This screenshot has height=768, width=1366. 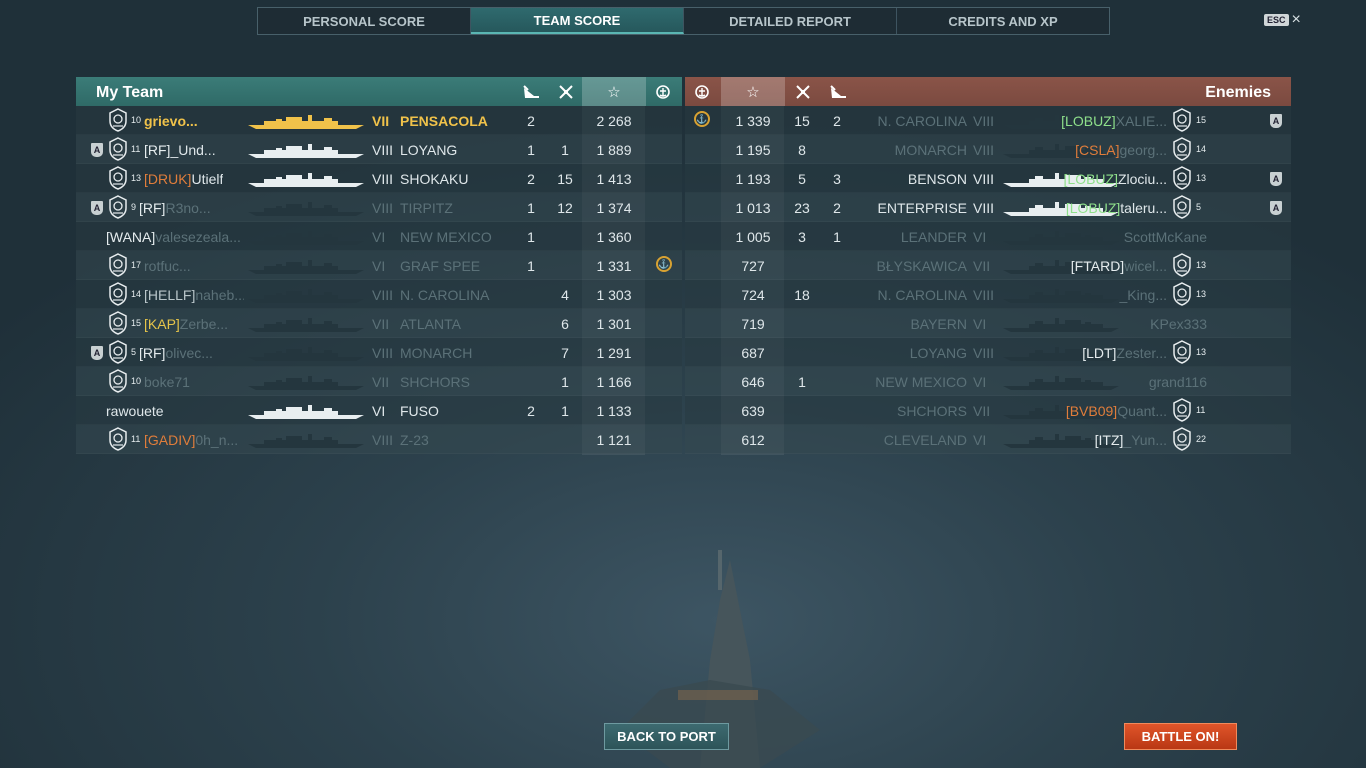 I want to click on table-row: 687 LOYANG VIII [LDT]Zester... 13, so click(x=988, y=352).